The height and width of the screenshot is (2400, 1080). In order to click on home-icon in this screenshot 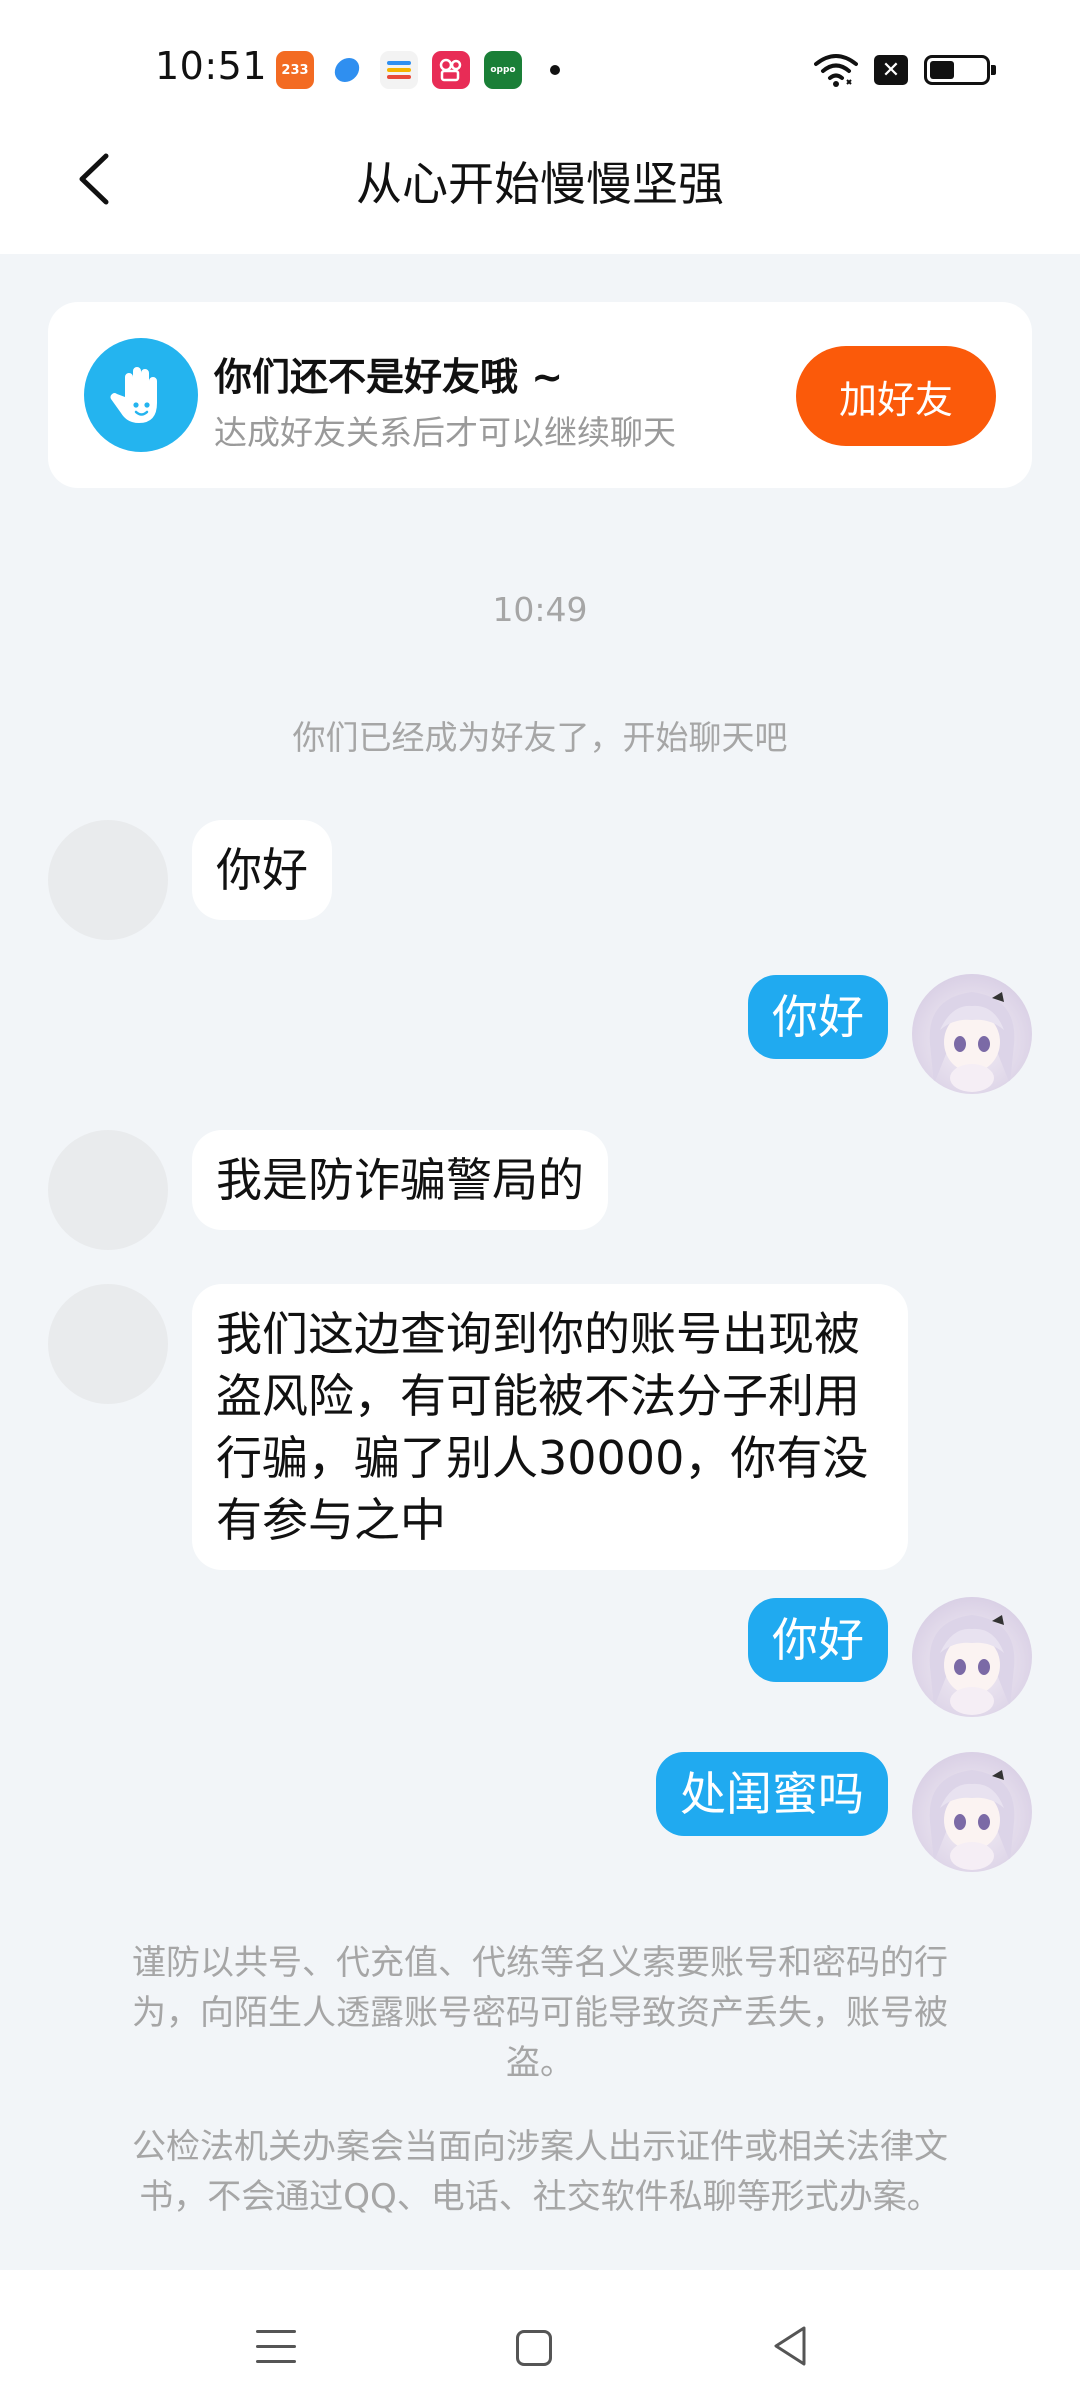, I will do `click(534, 2348)`.